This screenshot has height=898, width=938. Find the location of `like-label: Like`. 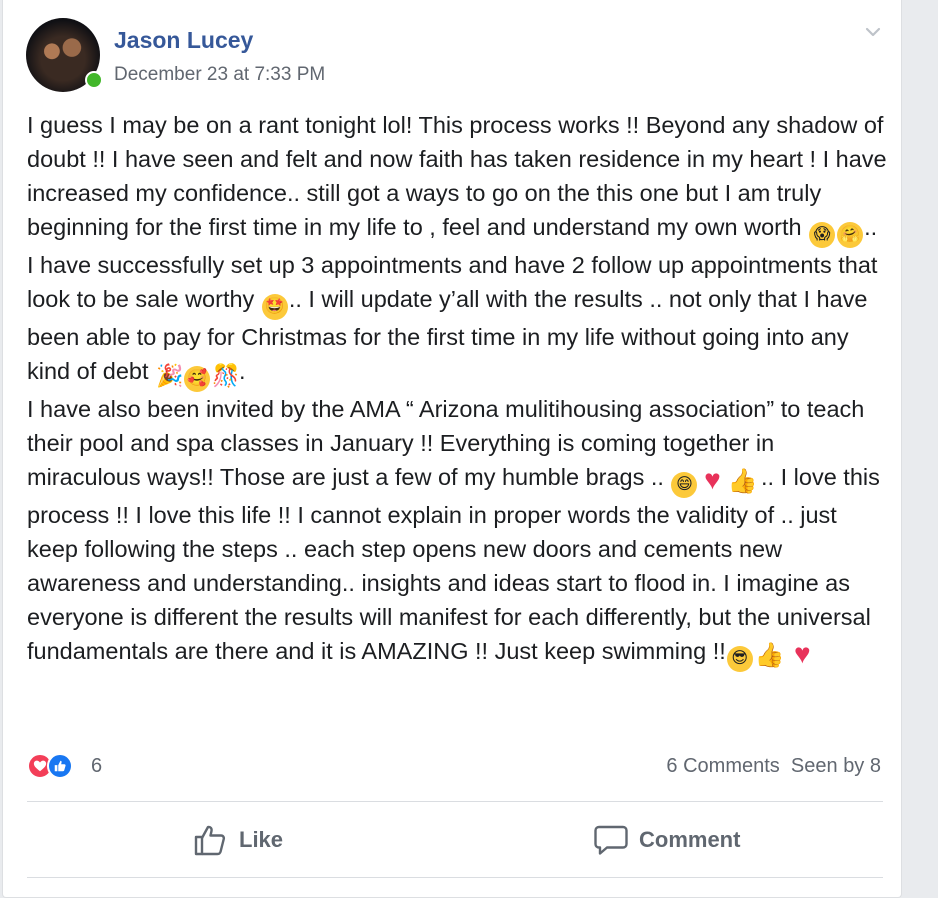

like-label: Like is located at coordinates (261, 839).